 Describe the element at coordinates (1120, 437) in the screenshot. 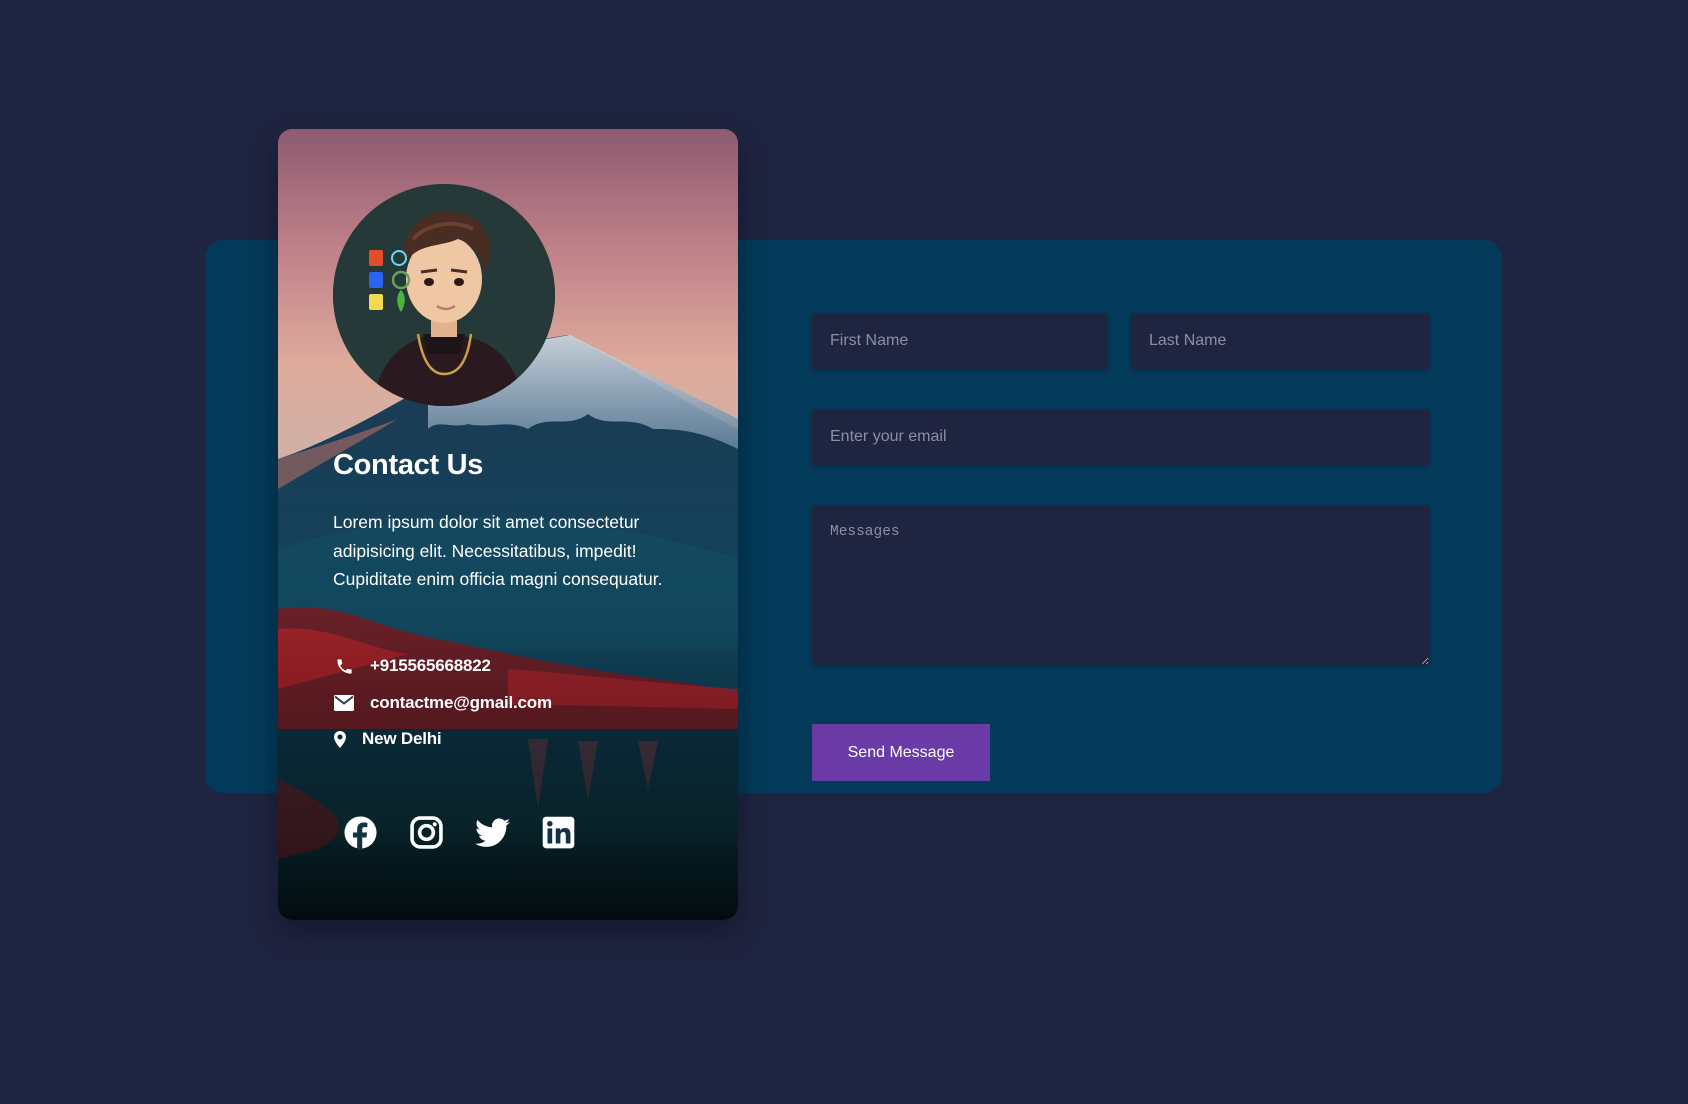

I see `email-input` at that location.